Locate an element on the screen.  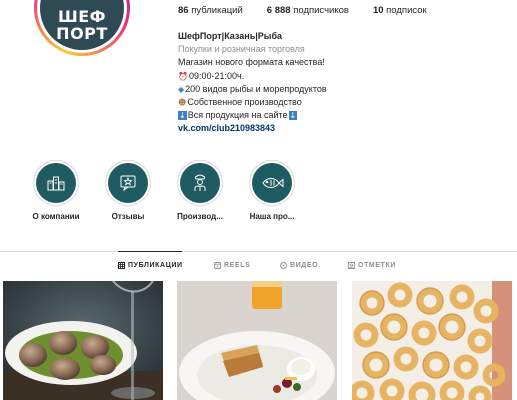
stat-followers-label: подписчиков is located at coordinates (321, 10).